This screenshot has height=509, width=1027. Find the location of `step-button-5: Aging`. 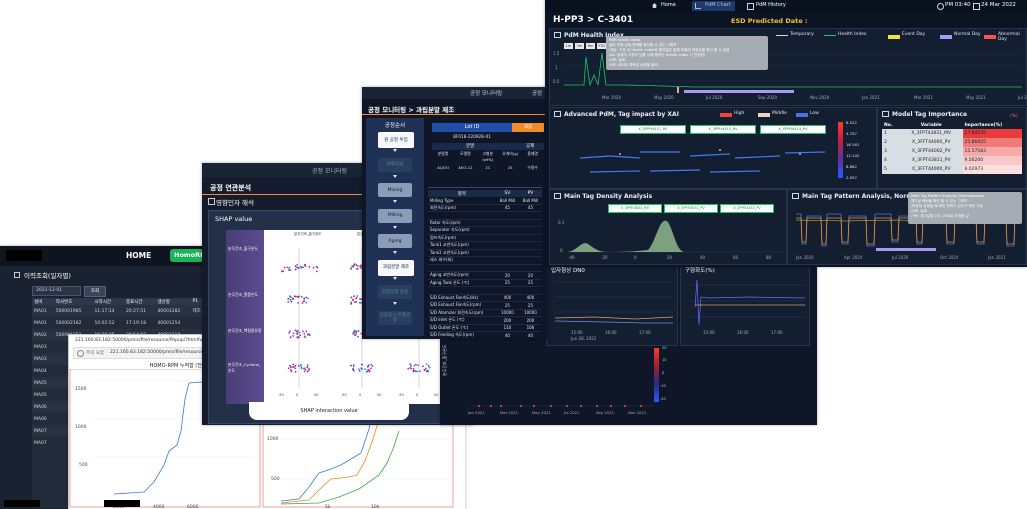

step-button-5: Aging is located at coordinates (395, 241).